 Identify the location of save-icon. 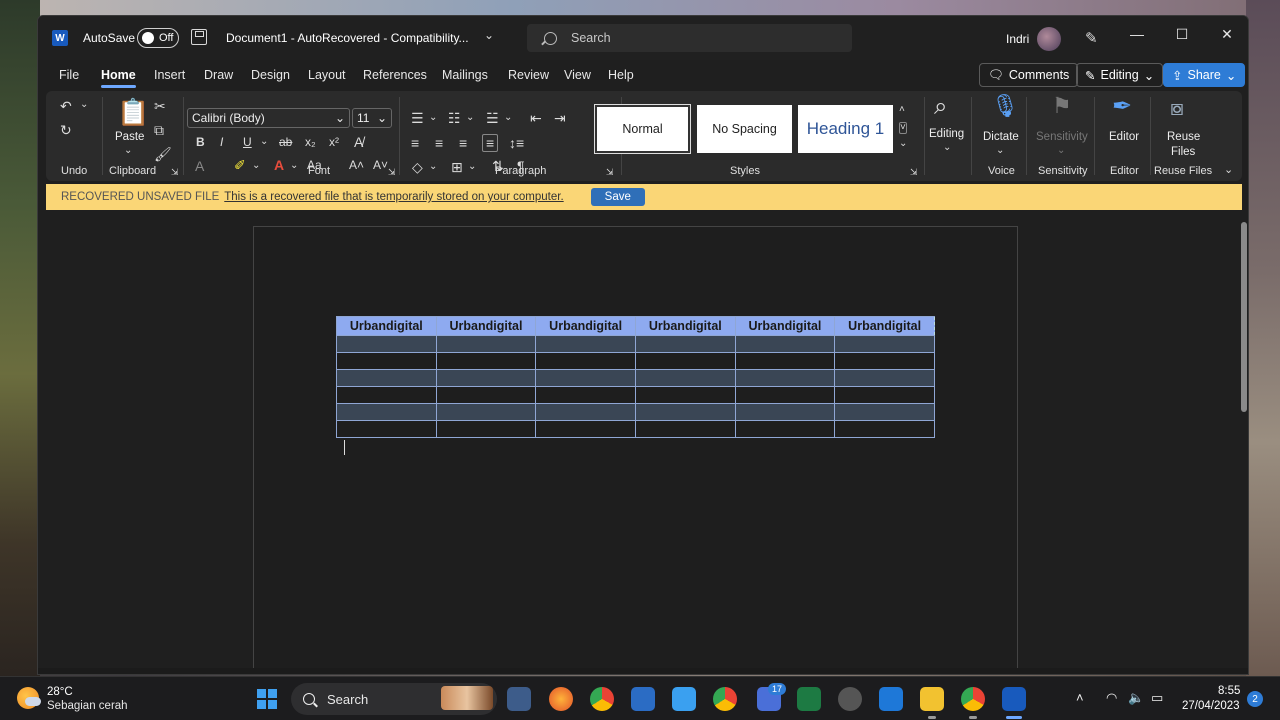
(199, 37).